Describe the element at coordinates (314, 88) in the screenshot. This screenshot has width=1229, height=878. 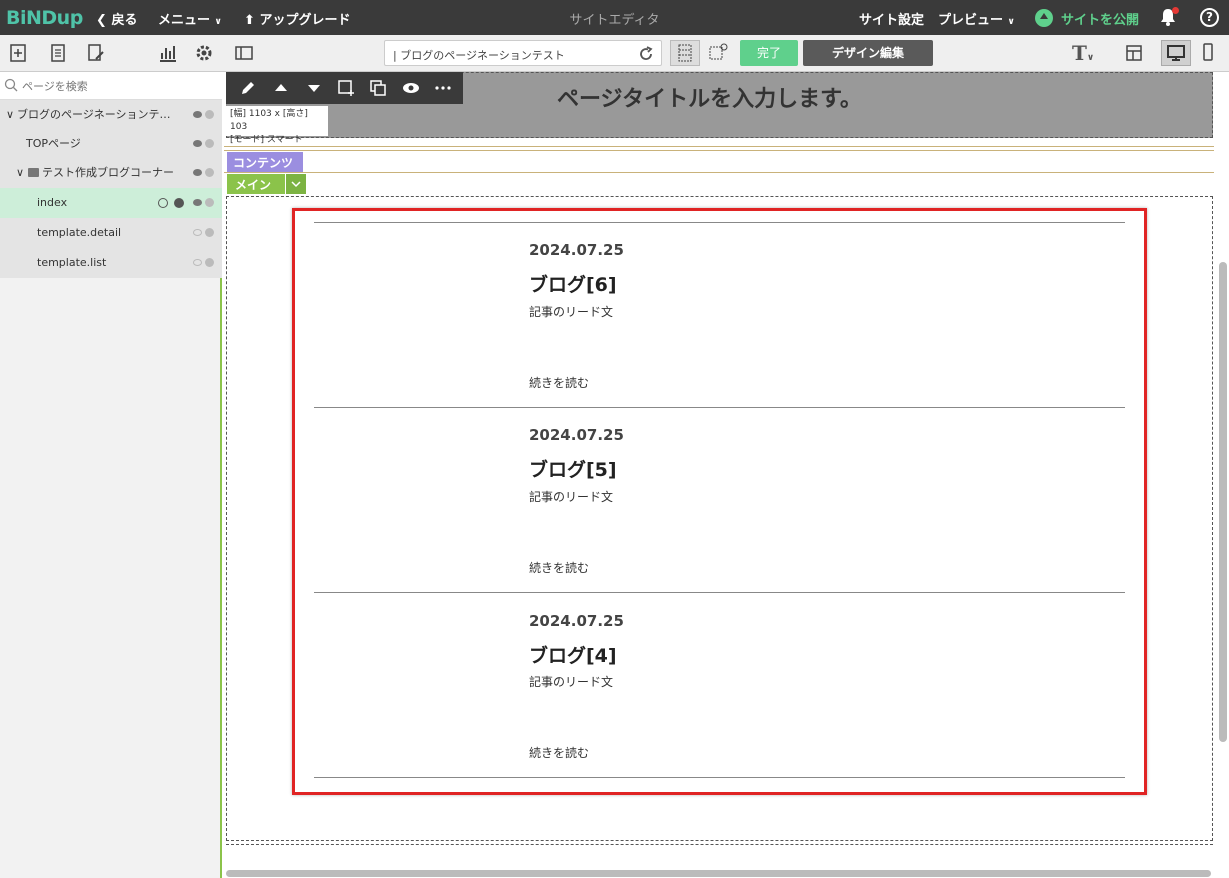
I see `move-down-icon` at that location.